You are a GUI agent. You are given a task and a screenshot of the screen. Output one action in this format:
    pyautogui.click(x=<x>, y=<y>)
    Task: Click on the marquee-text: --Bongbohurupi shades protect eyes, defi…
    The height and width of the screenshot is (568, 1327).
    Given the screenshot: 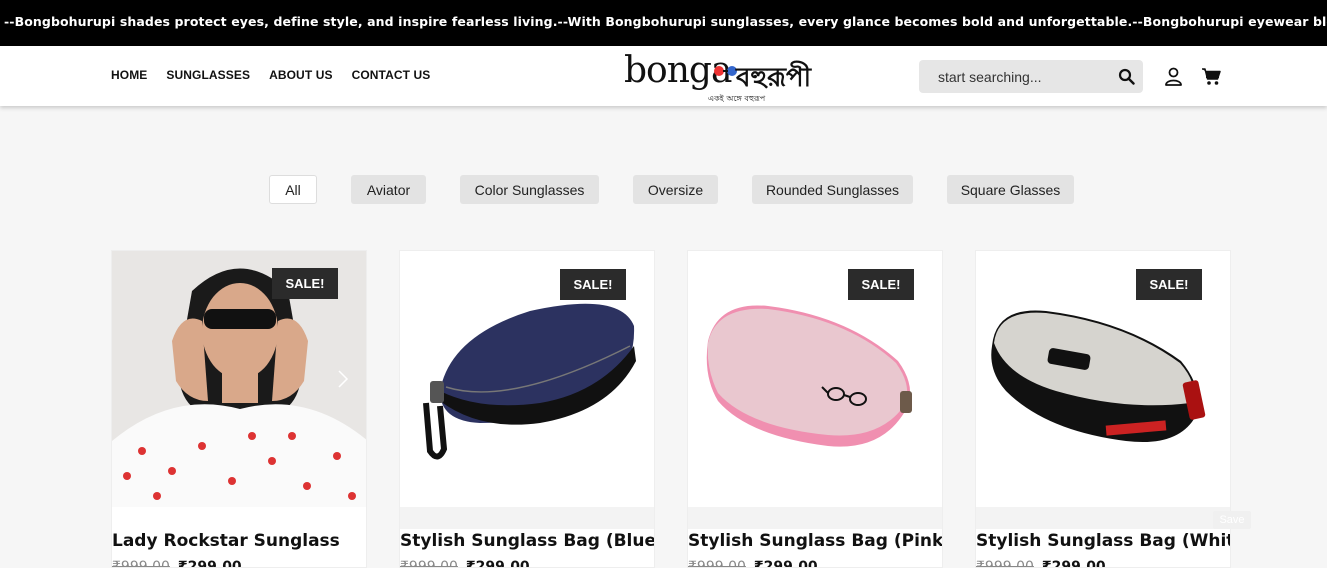 What is the action you would take?
    pyautogui.click(x=665, y=21)
    